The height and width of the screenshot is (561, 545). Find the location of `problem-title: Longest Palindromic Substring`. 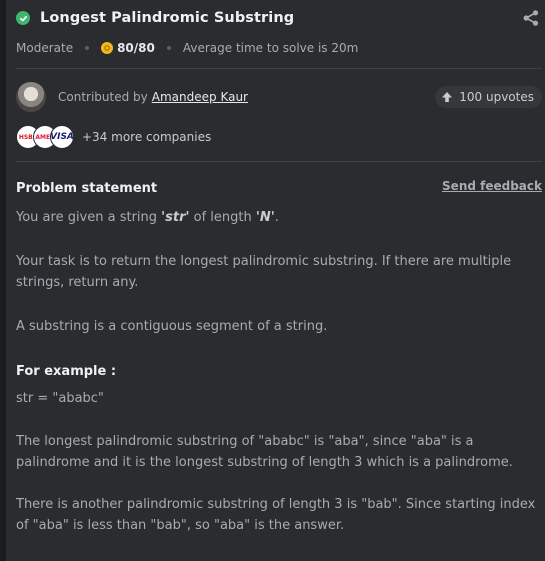

problem-title: Longest Palindromic Substring is located at coordinates (167, 18).